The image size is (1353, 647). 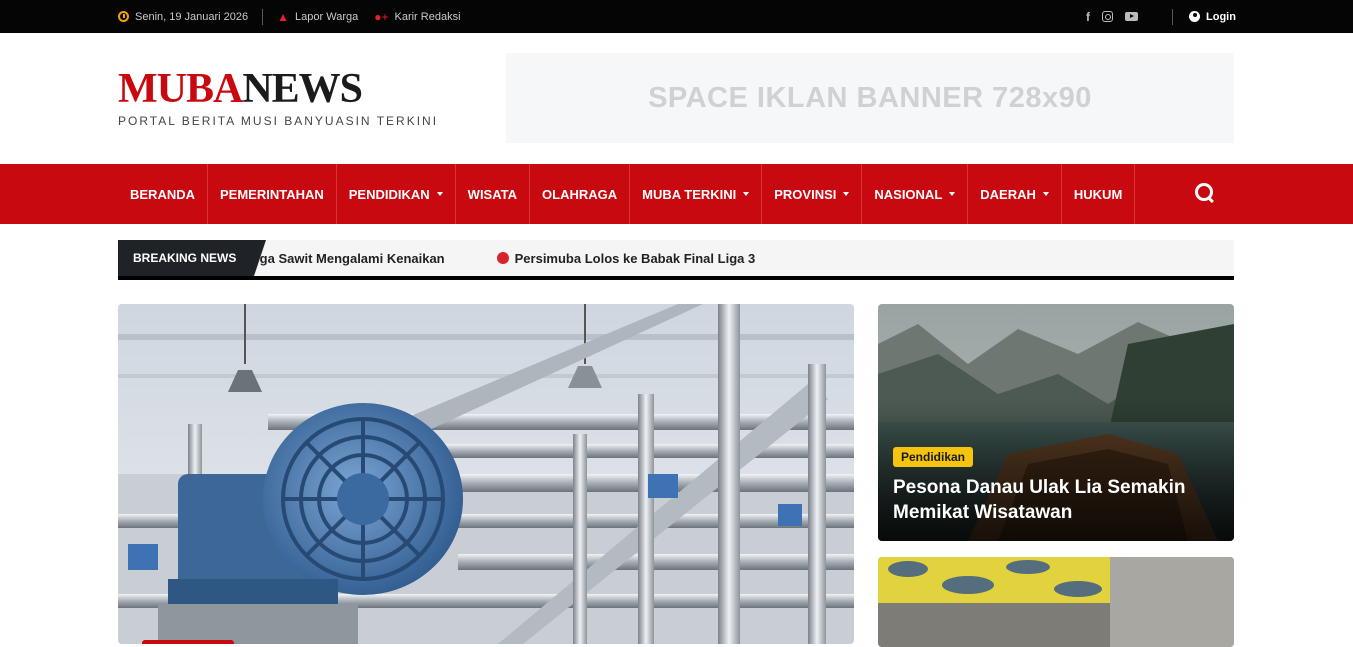 I want to click on lapor-warga-label: Lapor Warga, so click(x=327, y=16).